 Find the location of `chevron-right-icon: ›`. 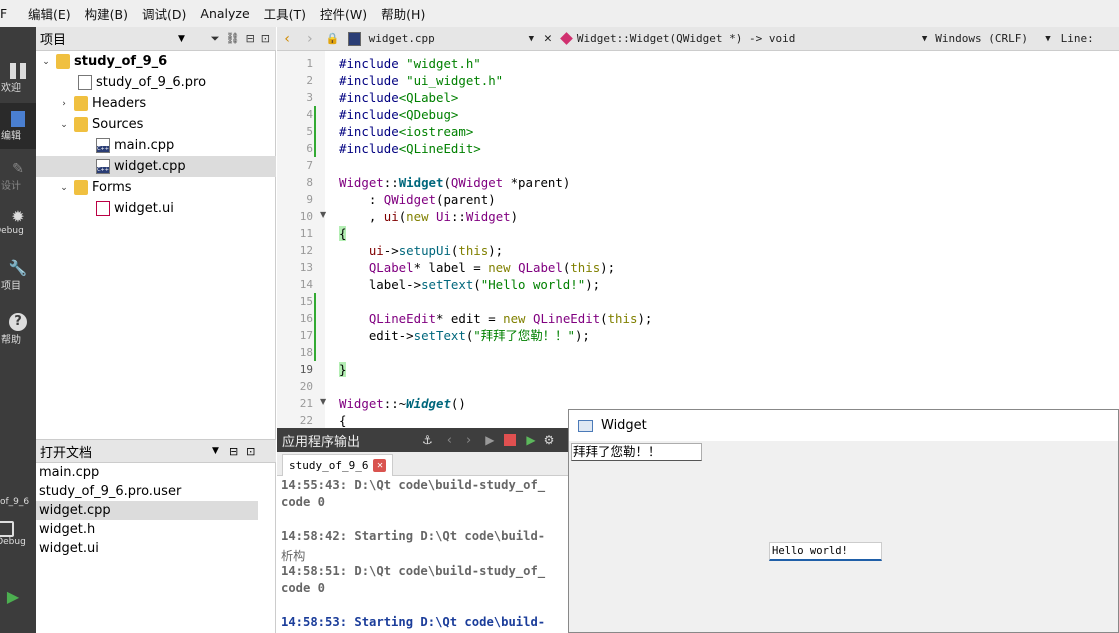

chevron-right-icon: › is located at coordinates (64, 104).